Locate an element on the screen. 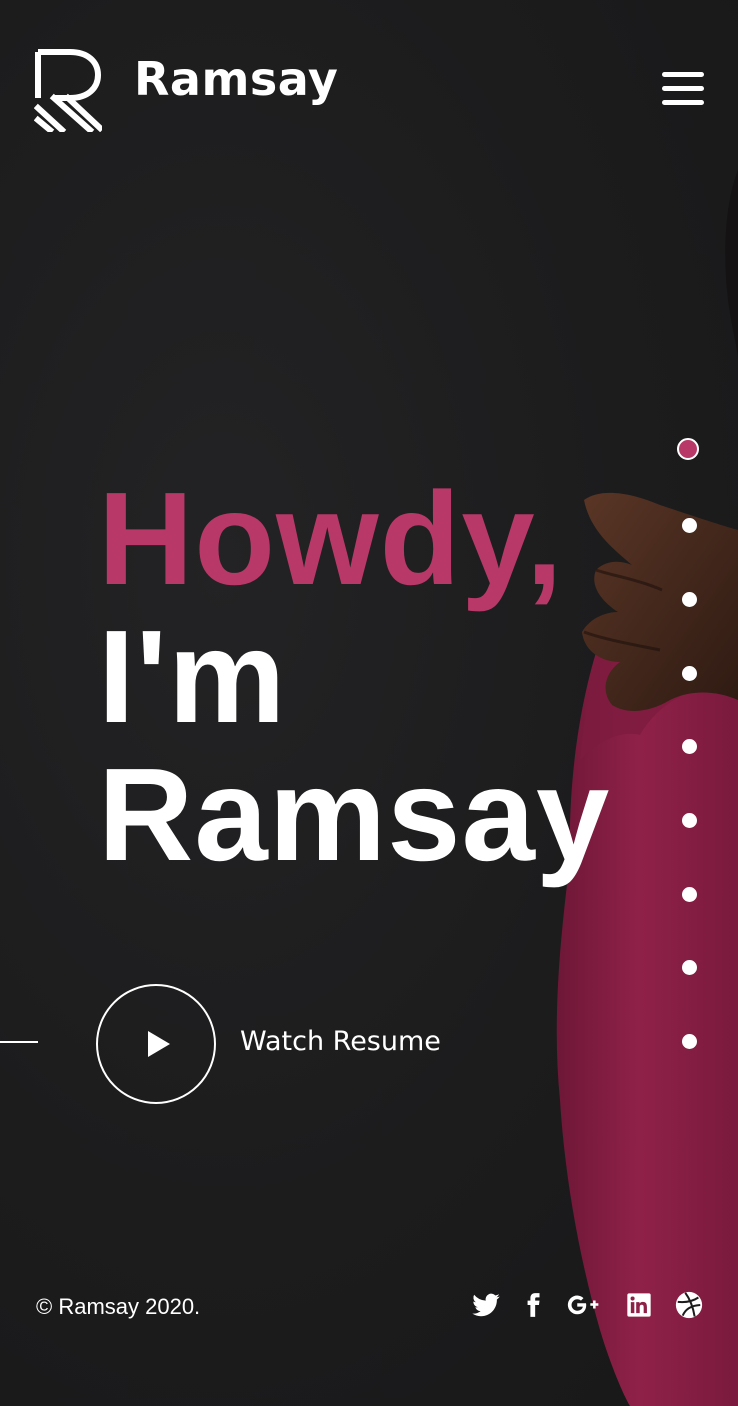 This screenshot has height=1406, width=738. social-links is located at coordinates (588, 1306).